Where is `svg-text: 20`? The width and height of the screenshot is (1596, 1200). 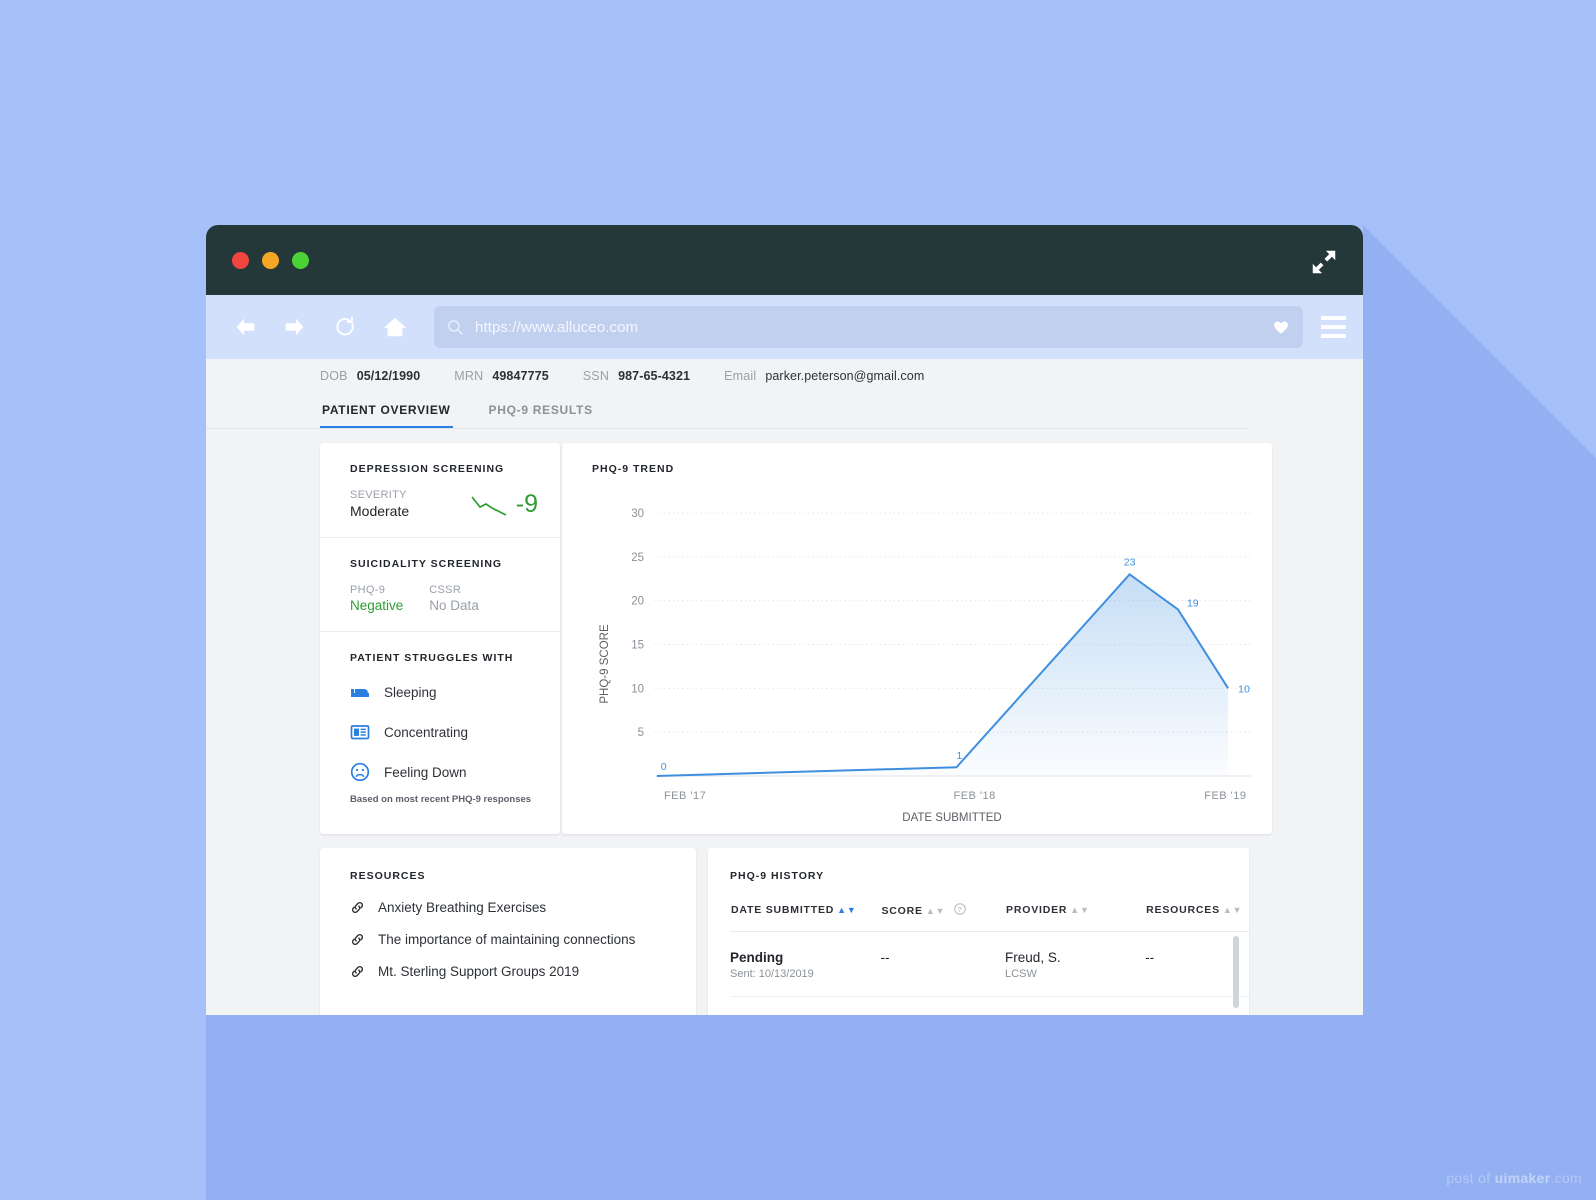 svg-text: 20 is located at coordinates (637, 602).